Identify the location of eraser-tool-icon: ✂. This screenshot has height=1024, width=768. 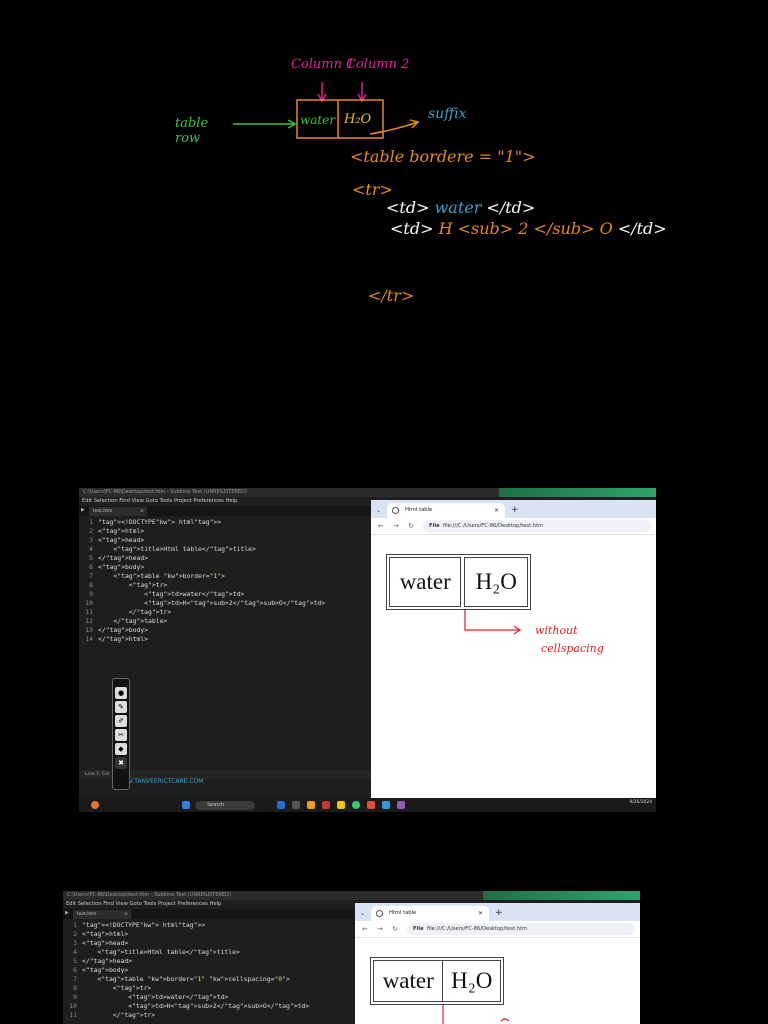
(121, 735).